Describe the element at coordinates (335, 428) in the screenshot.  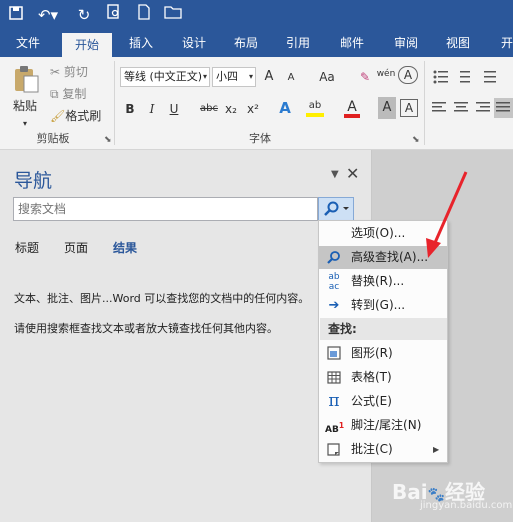
I see `footnote-icon: AB1` at that location.